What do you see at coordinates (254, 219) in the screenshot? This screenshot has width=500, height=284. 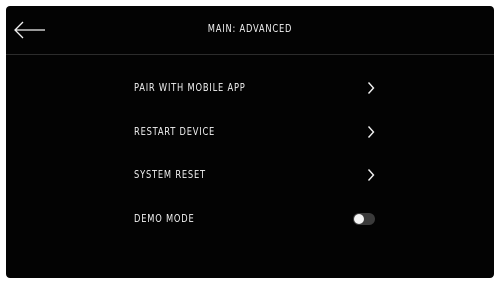 I see `menu-item-demo-mode: DEMO MODE` at bounding box center [254, 219].